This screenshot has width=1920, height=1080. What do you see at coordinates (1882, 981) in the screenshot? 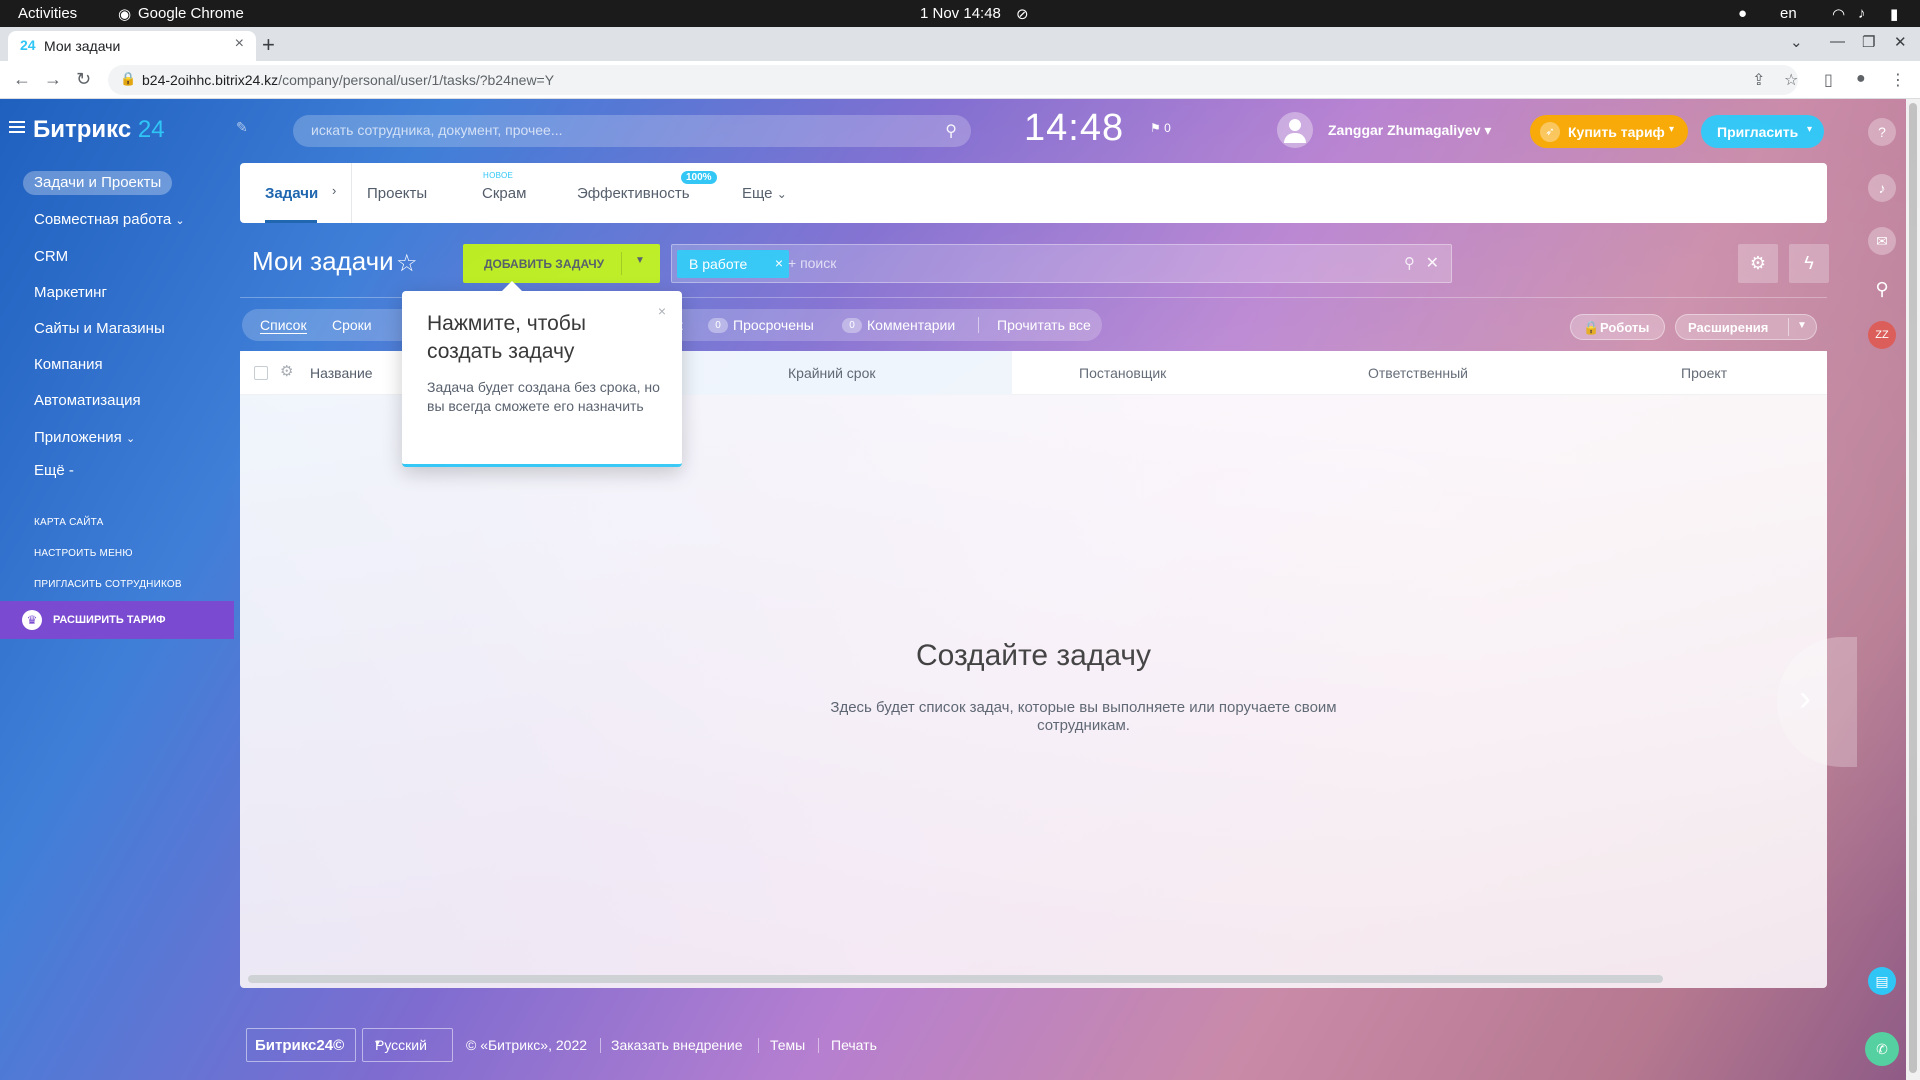
I see `document-icon: ▤` at bounding box center [1882, 981].